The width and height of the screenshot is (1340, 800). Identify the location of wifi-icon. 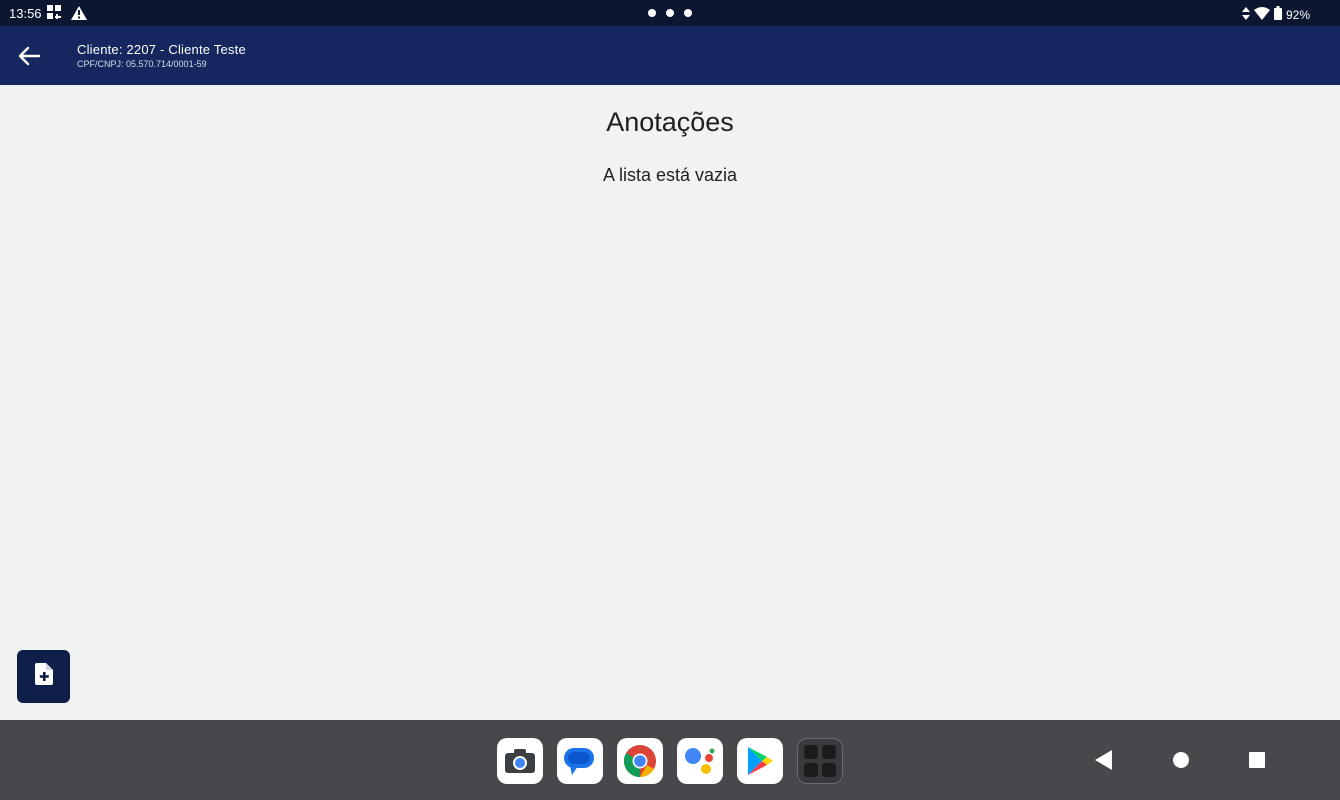
(1261, 14).